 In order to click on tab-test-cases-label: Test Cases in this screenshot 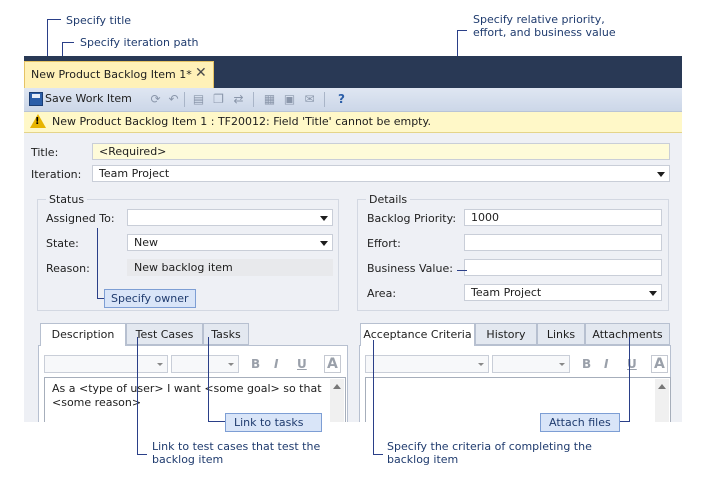, I will do `click(164, 334)`.